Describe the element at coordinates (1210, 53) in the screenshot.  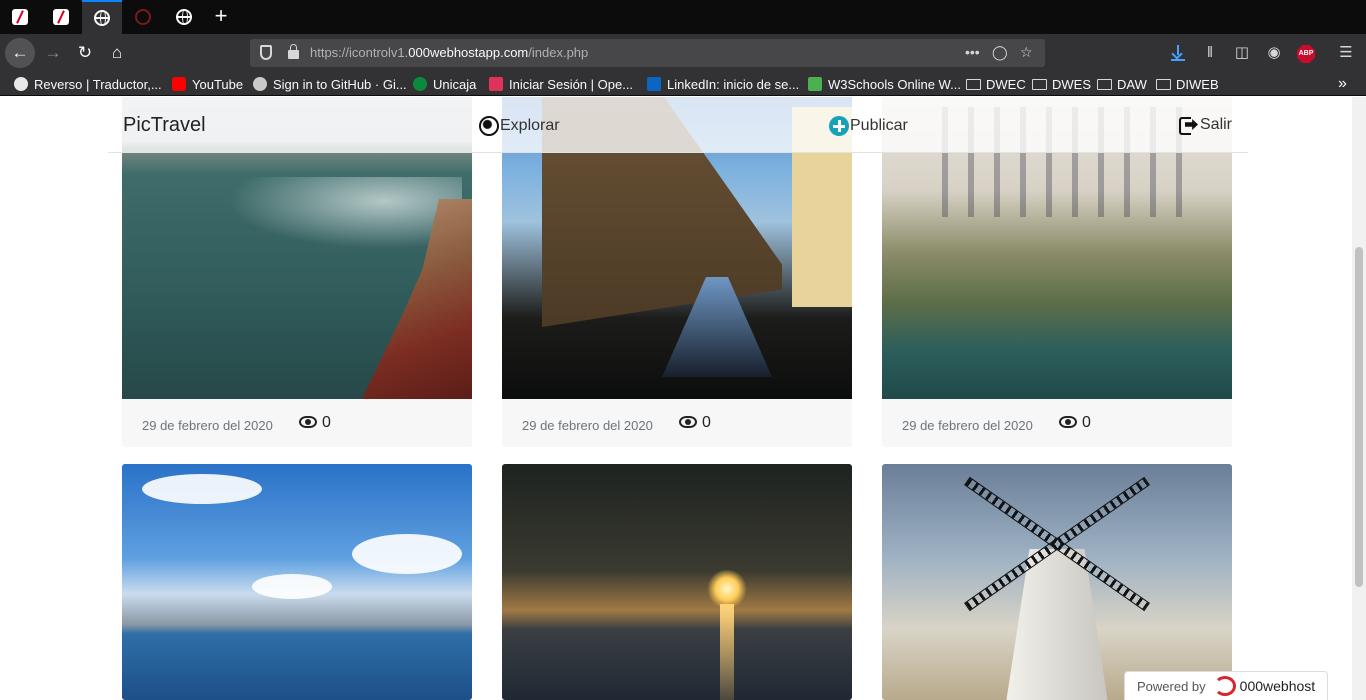
I see `library-icon: ‖` at that location.